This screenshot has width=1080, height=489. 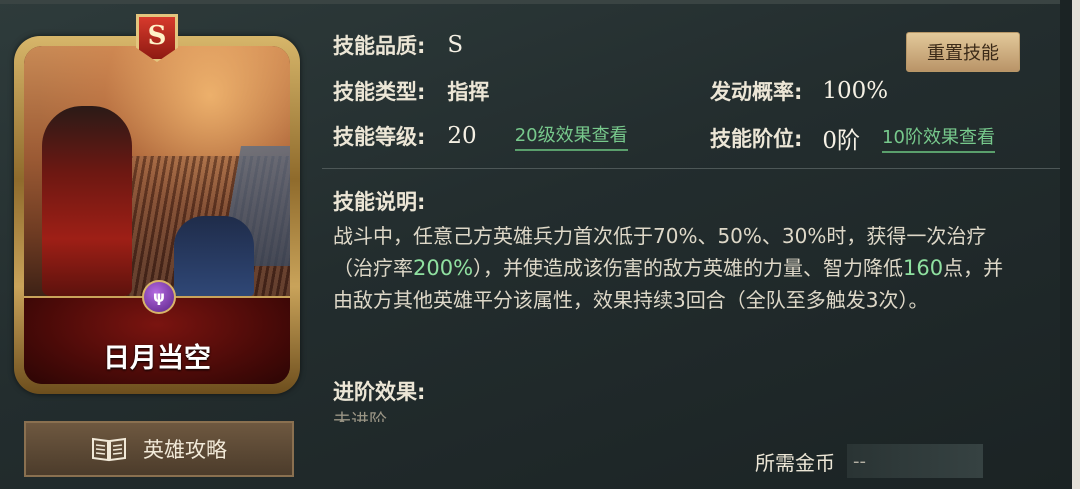 What do you see at coordinates (379, 46) in the screenshot?
I see `quality-label: 技能品质:` at bounding box center [379, 46].